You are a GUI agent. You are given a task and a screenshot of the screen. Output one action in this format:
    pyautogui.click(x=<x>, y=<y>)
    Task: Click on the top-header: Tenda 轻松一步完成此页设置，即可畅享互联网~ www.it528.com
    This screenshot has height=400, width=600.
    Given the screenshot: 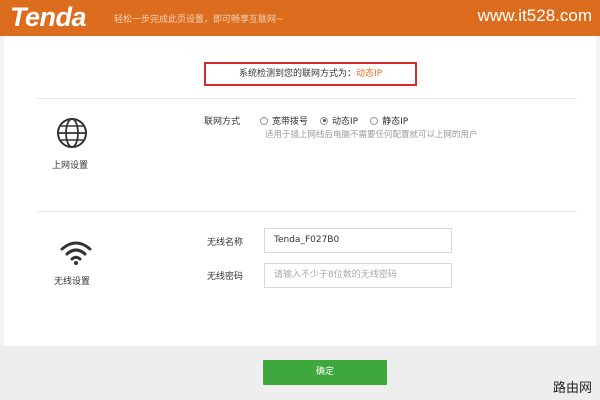 What is the action you would take?
    pyautogui.click(x=300, y=18)
    